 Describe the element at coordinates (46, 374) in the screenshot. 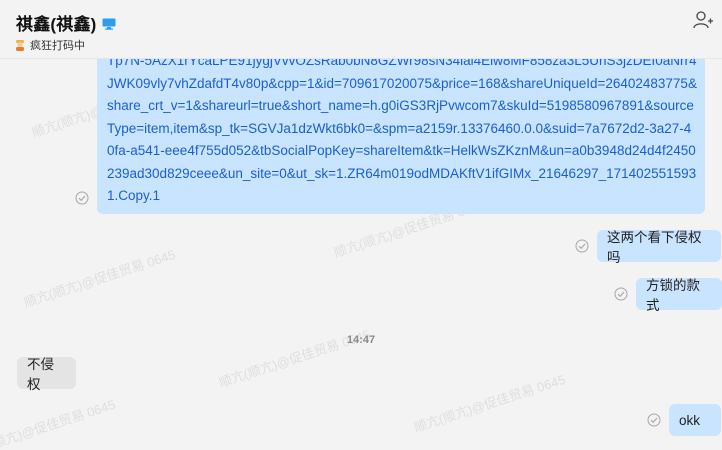

I see `message-bubble: 不侵权` at that location.